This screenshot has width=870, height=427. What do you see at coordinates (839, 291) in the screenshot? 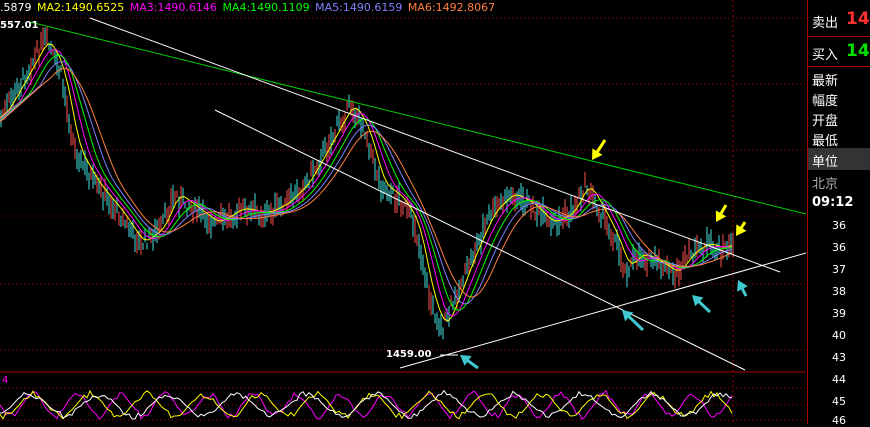
I see `axis-tick: 38` at bounding box center [839, 291].